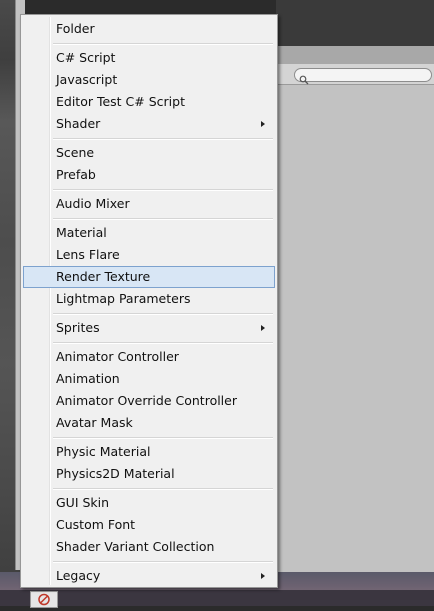 This screenshot has width=434, height=611. What do you see at coordinates (75, 28) in the screenshot?
I see `menu-item-label: Folder` at bounding box center [75, 28].